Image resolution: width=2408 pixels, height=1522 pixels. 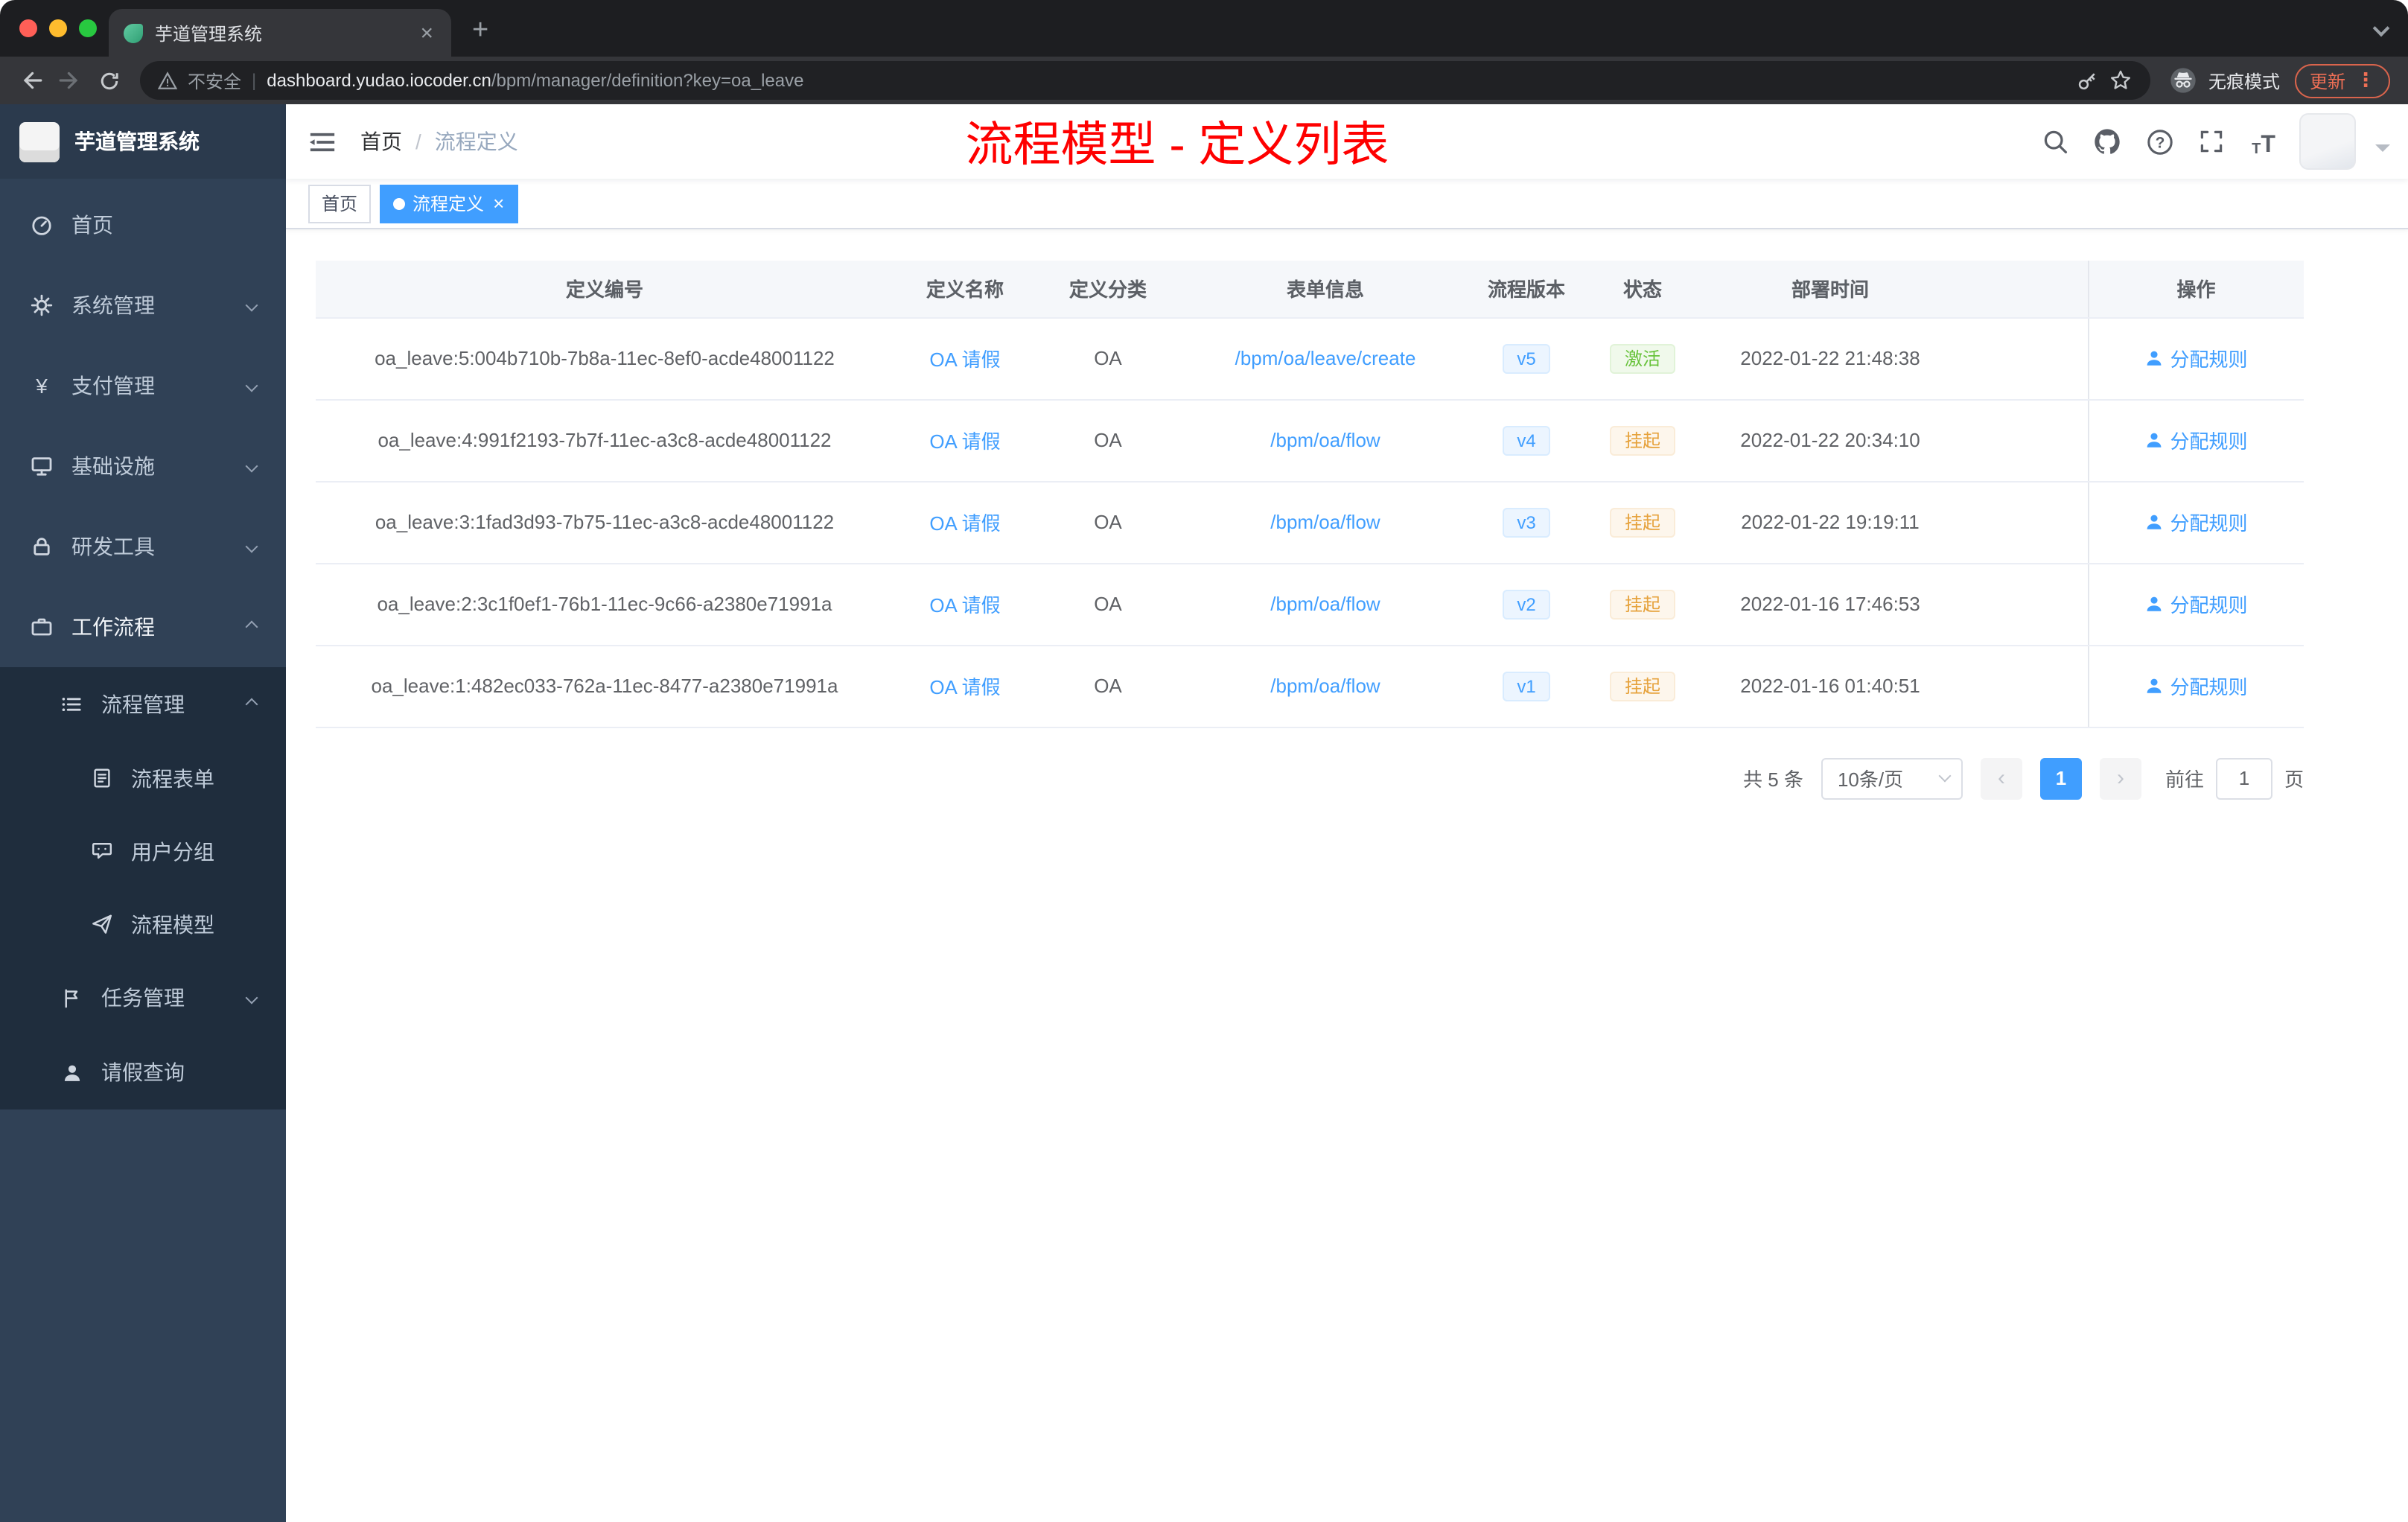 What do you see at coordinates (2224, 80) in the screenshot?
I see `incognito-badge: 无痕模式` at bounding box center [2224, 80].